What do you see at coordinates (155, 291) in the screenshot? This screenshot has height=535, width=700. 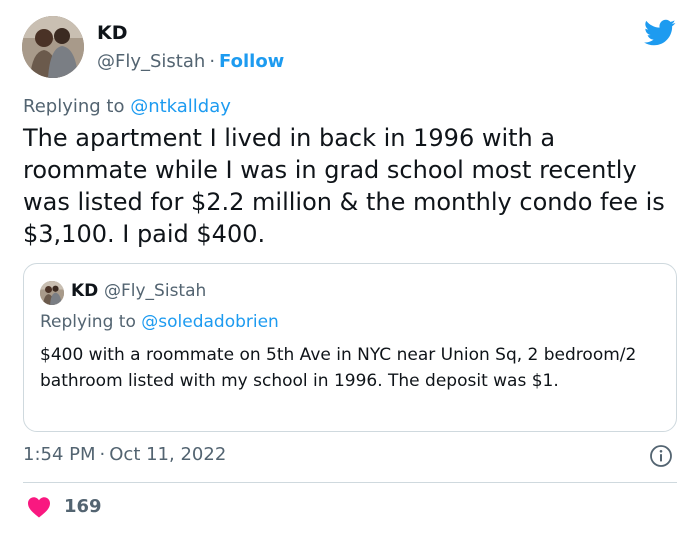 I see `quoted-author-handle: @Fly_Sistah` at bounding box center [155, 291].